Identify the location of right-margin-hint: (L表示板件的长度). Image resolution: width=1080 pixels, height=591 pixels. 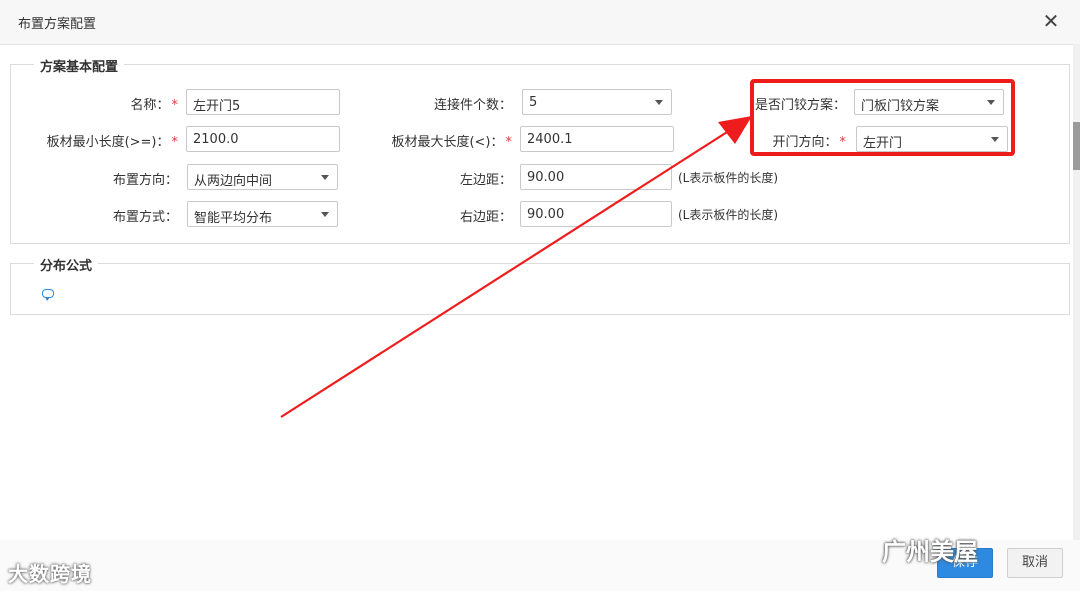
(728, 215).